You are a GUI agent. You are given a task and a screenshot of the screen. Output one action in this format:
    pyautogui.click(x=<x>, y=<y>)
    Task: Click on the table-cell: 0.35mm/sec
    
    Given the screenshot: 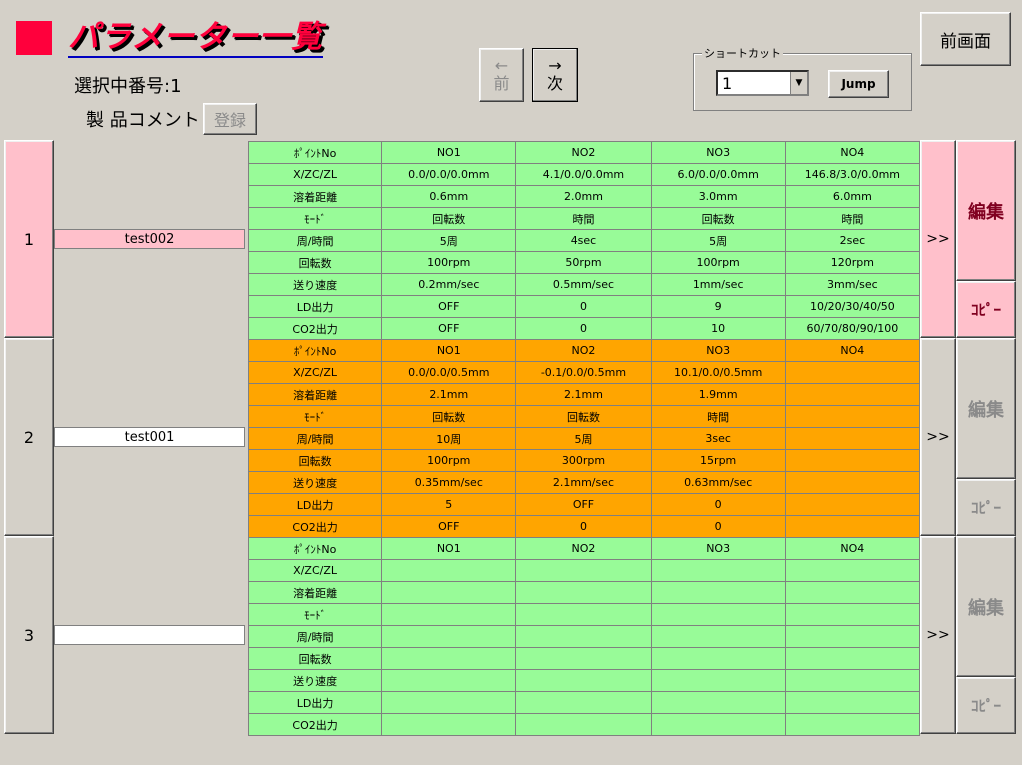 What is the action you would take?
    pyautogui.click(x=449, y=482)
    